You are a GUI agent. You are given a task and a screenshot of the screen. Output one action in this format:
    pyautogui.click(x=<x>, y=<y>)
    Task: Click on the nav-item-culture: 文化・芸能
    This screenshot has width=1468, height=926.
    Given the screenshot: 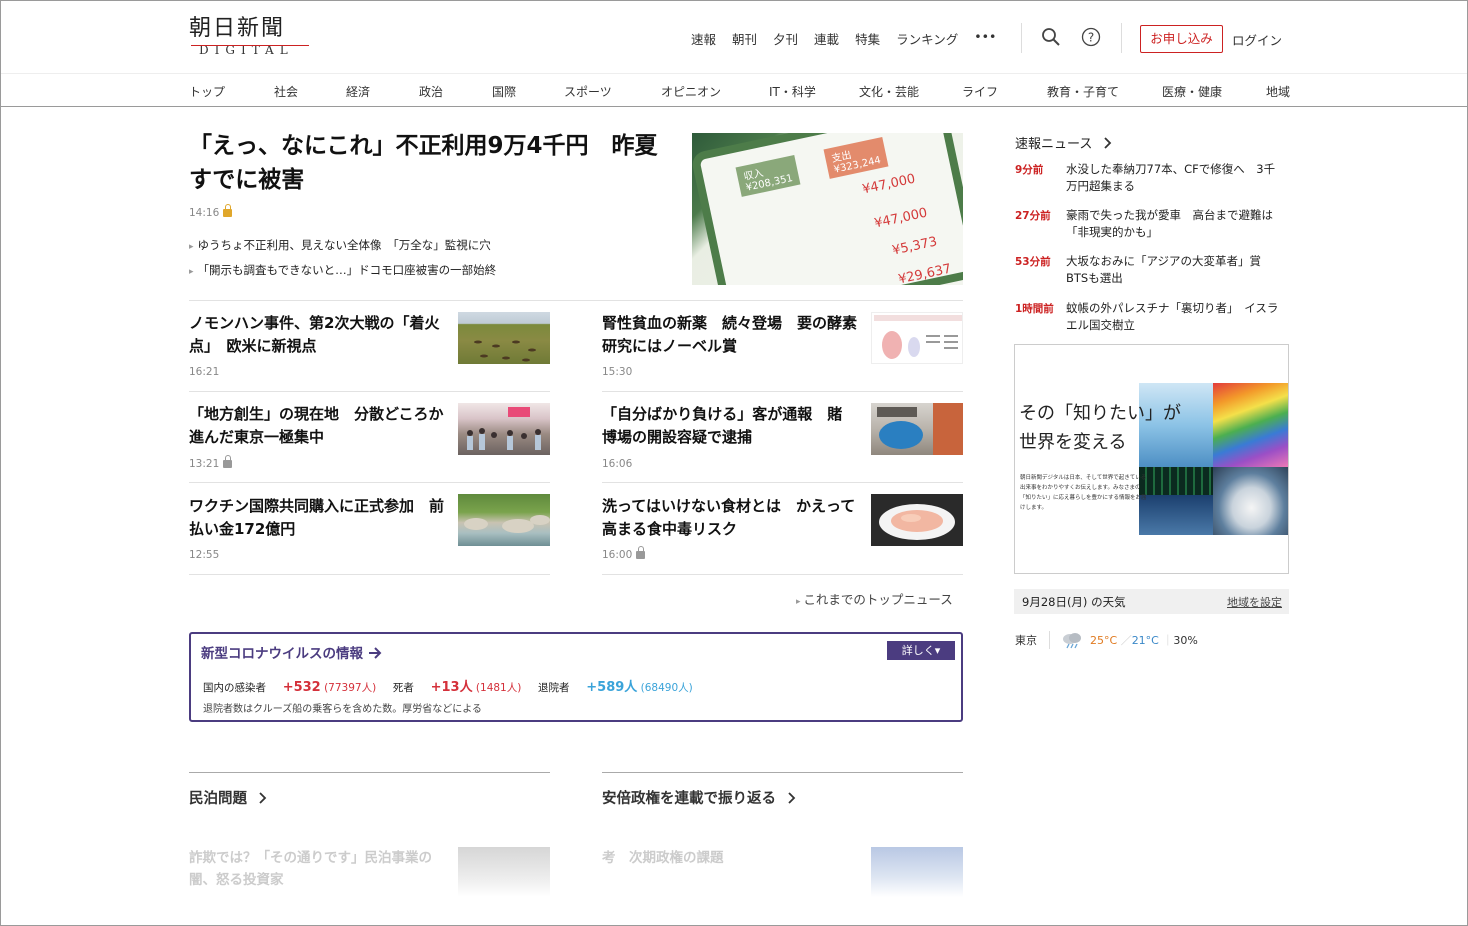 What is the action you would take?
    pyautogui.click(x=889, y=91)
    